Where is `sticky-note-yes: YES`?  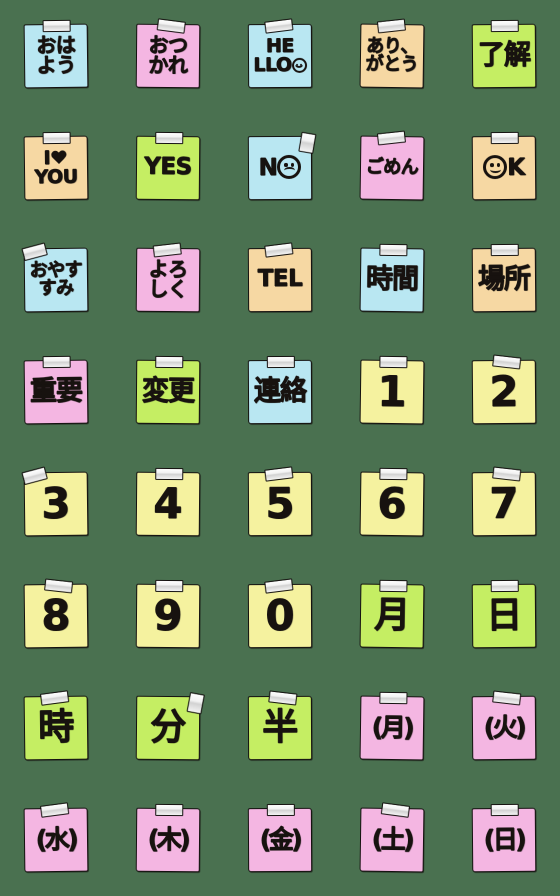 sticky-note-yes: YES is located at coordinates (168, 166).